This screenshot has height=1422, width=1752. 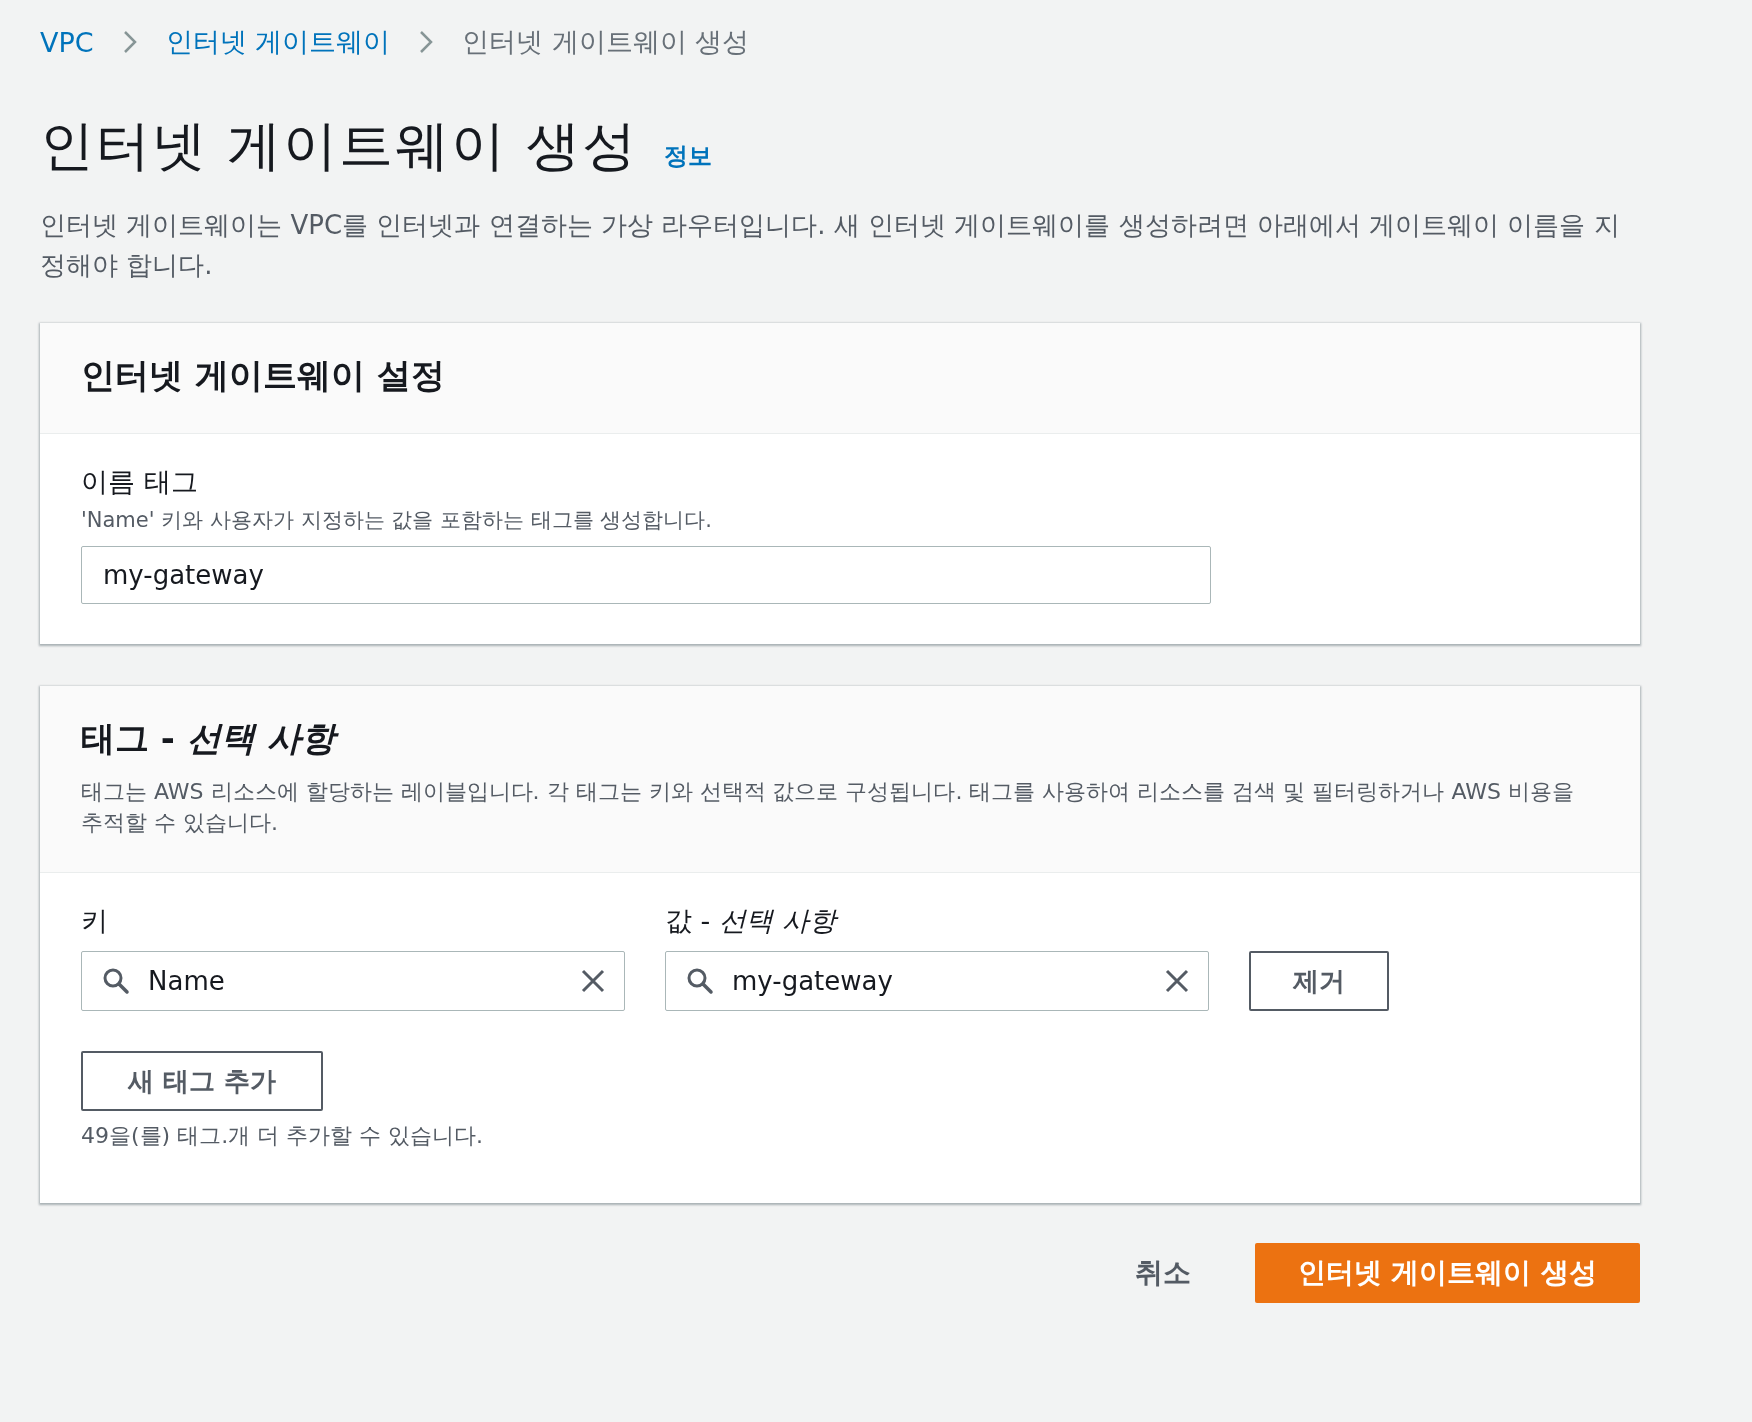 I want to click on panel-title: 태그 - 선택 사항, so click(x=840, y=739).